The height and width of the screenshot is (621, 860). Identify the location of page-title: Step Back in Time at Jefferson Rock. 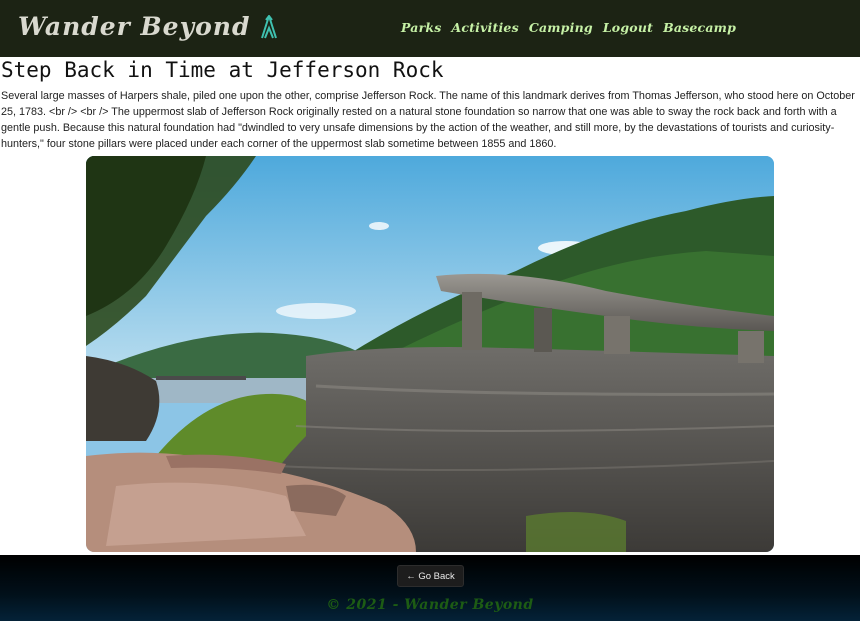
(222, 70).